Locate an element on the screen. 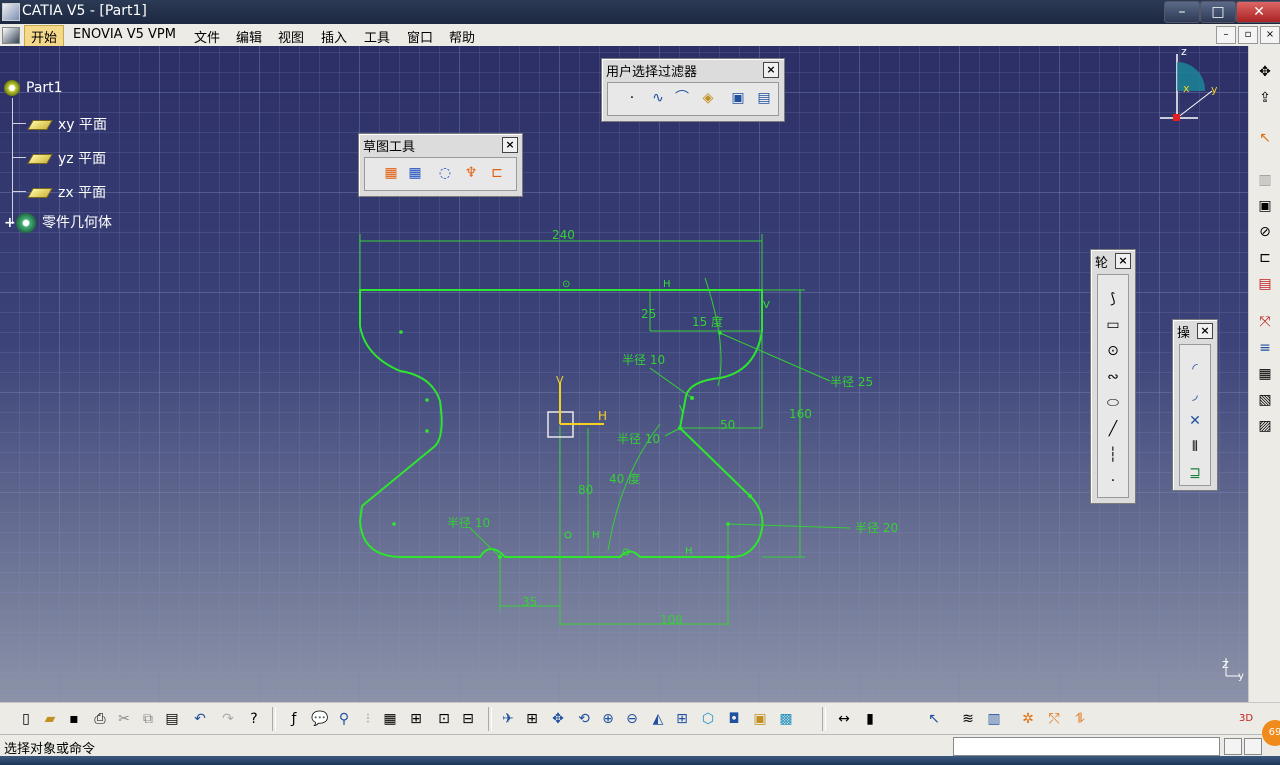 This screenshot has height=765, width=1280. cut-icon: ✂ is located at coordinates (124, 719).